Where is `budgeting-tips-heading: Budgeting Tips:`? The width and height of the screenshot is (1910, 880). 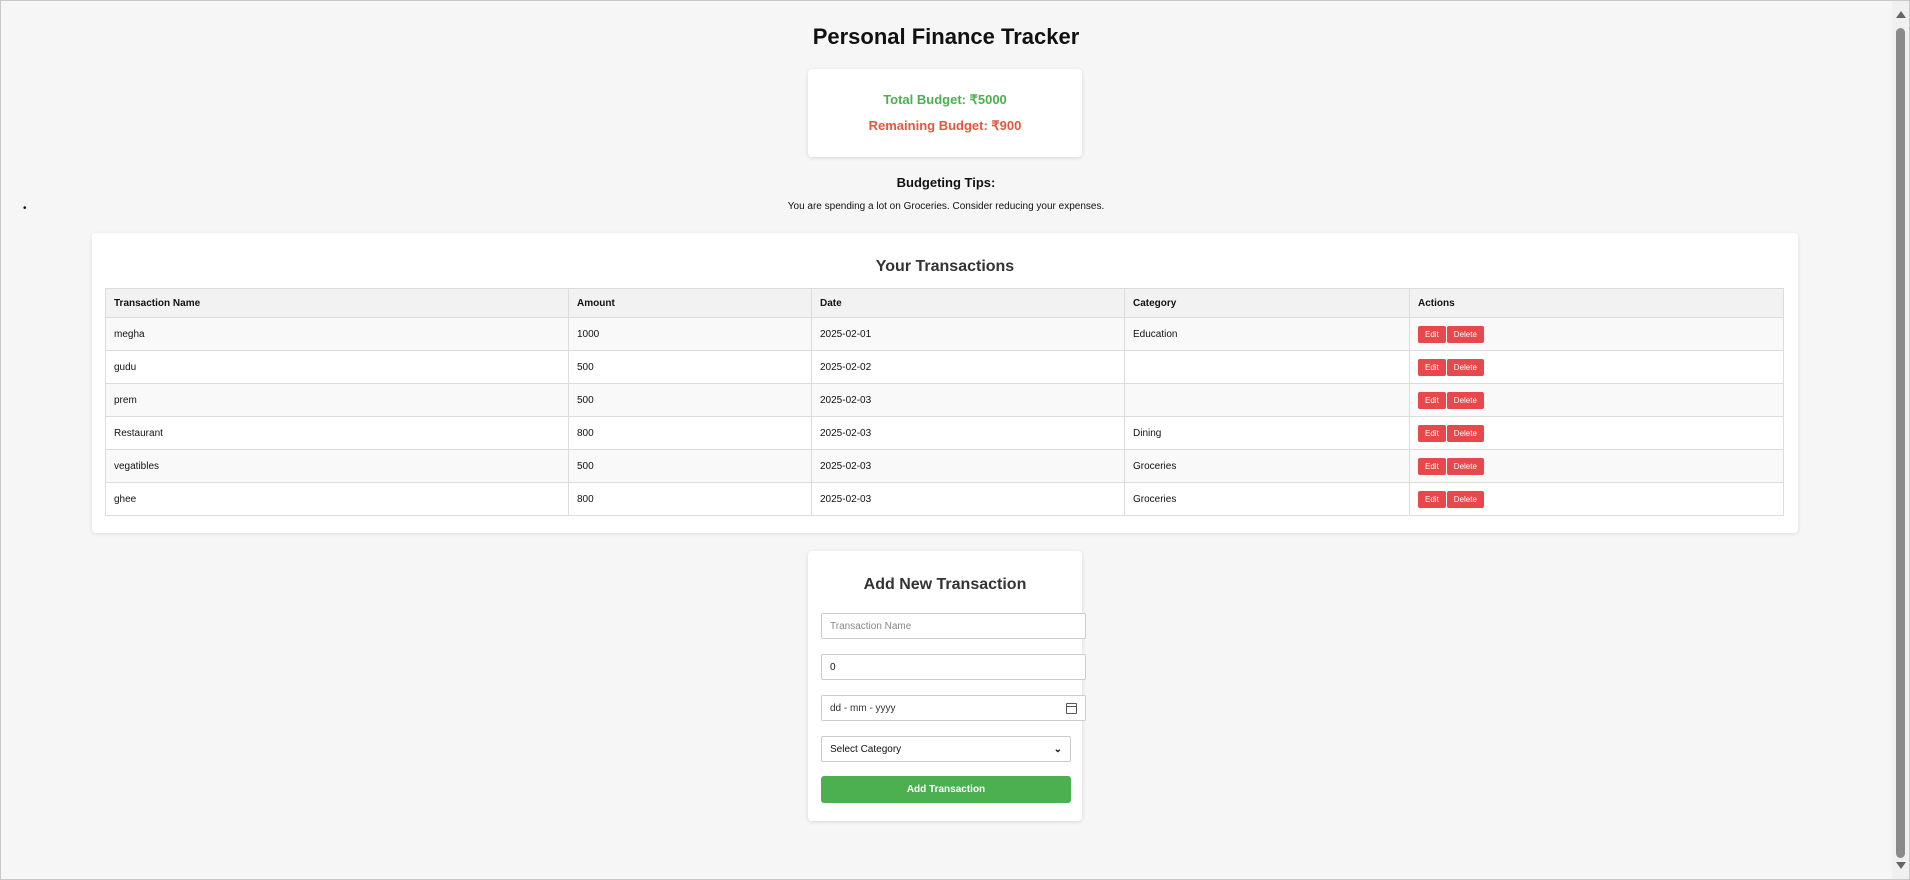 budgeting-tips-heading: Budgeting Tips: is located at coordinates (946, 182).